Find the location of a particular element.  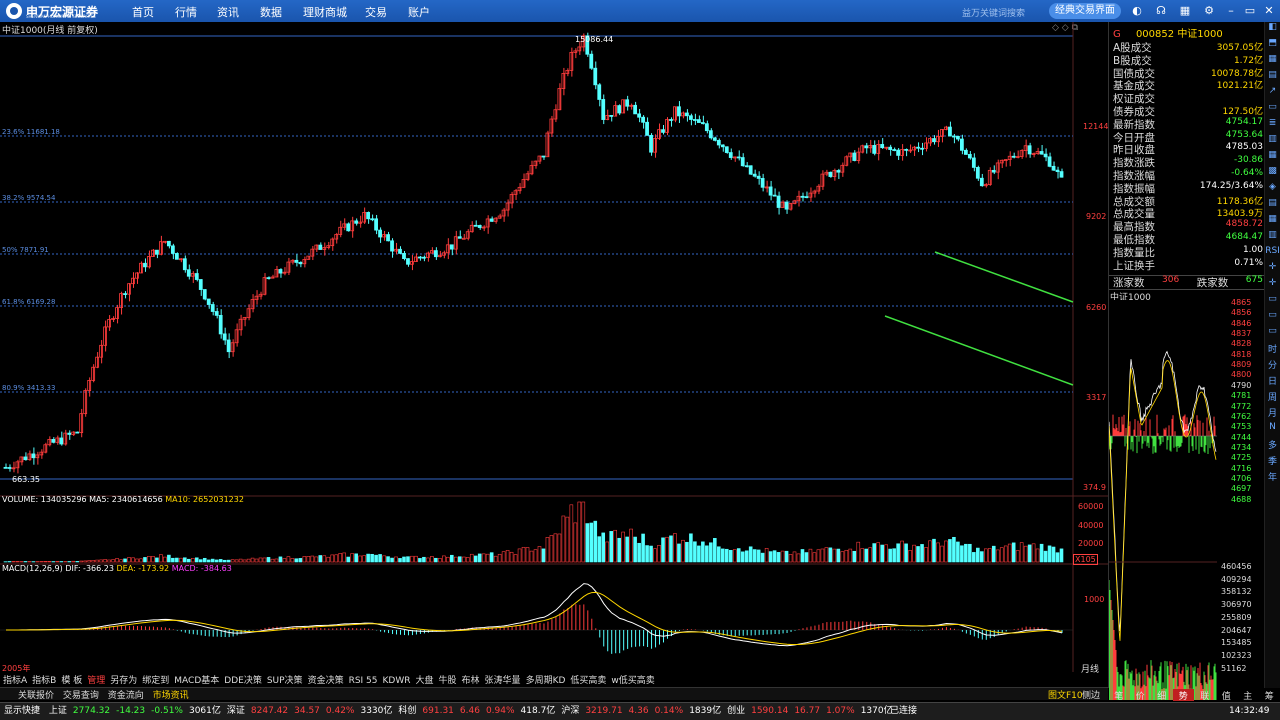

maximize-icon: ▭ is located at coordinates (1250, 11).